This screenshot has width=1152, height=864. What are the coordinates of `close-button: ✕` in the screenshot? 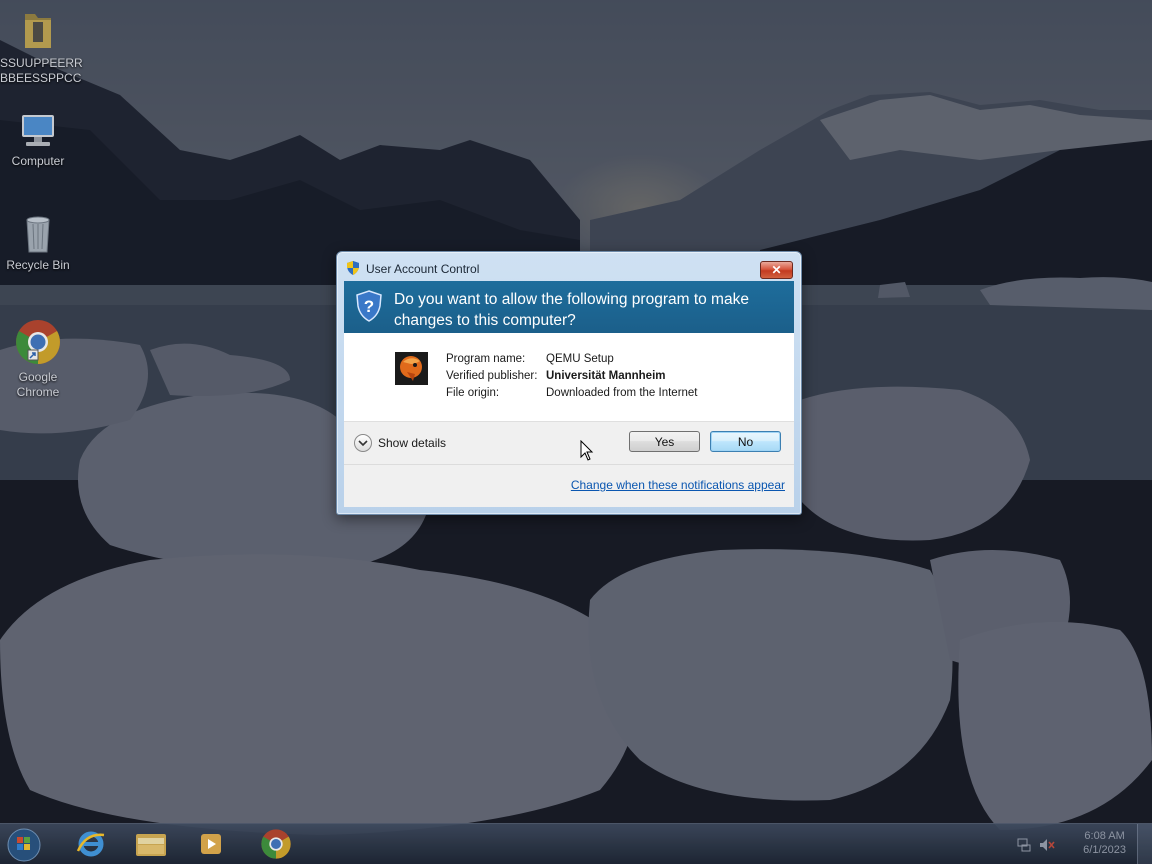 It's located at (776, 270).